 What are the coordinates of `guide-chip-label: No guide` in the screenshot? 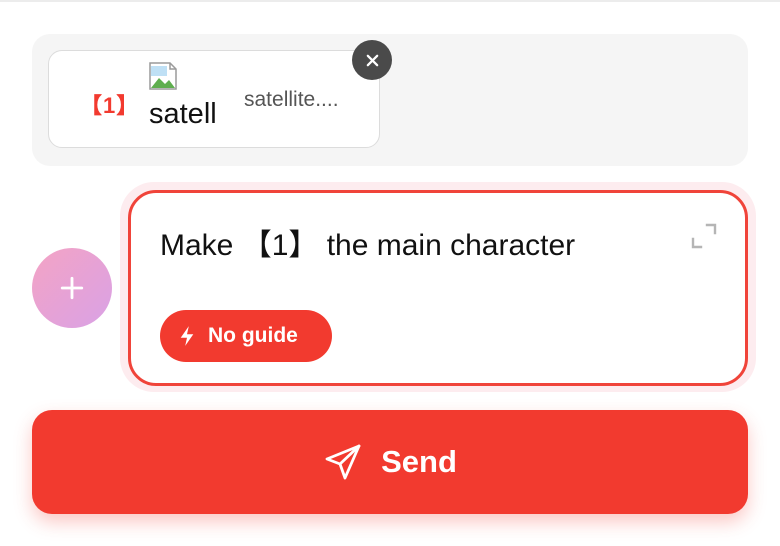 It's located at (253, 335).